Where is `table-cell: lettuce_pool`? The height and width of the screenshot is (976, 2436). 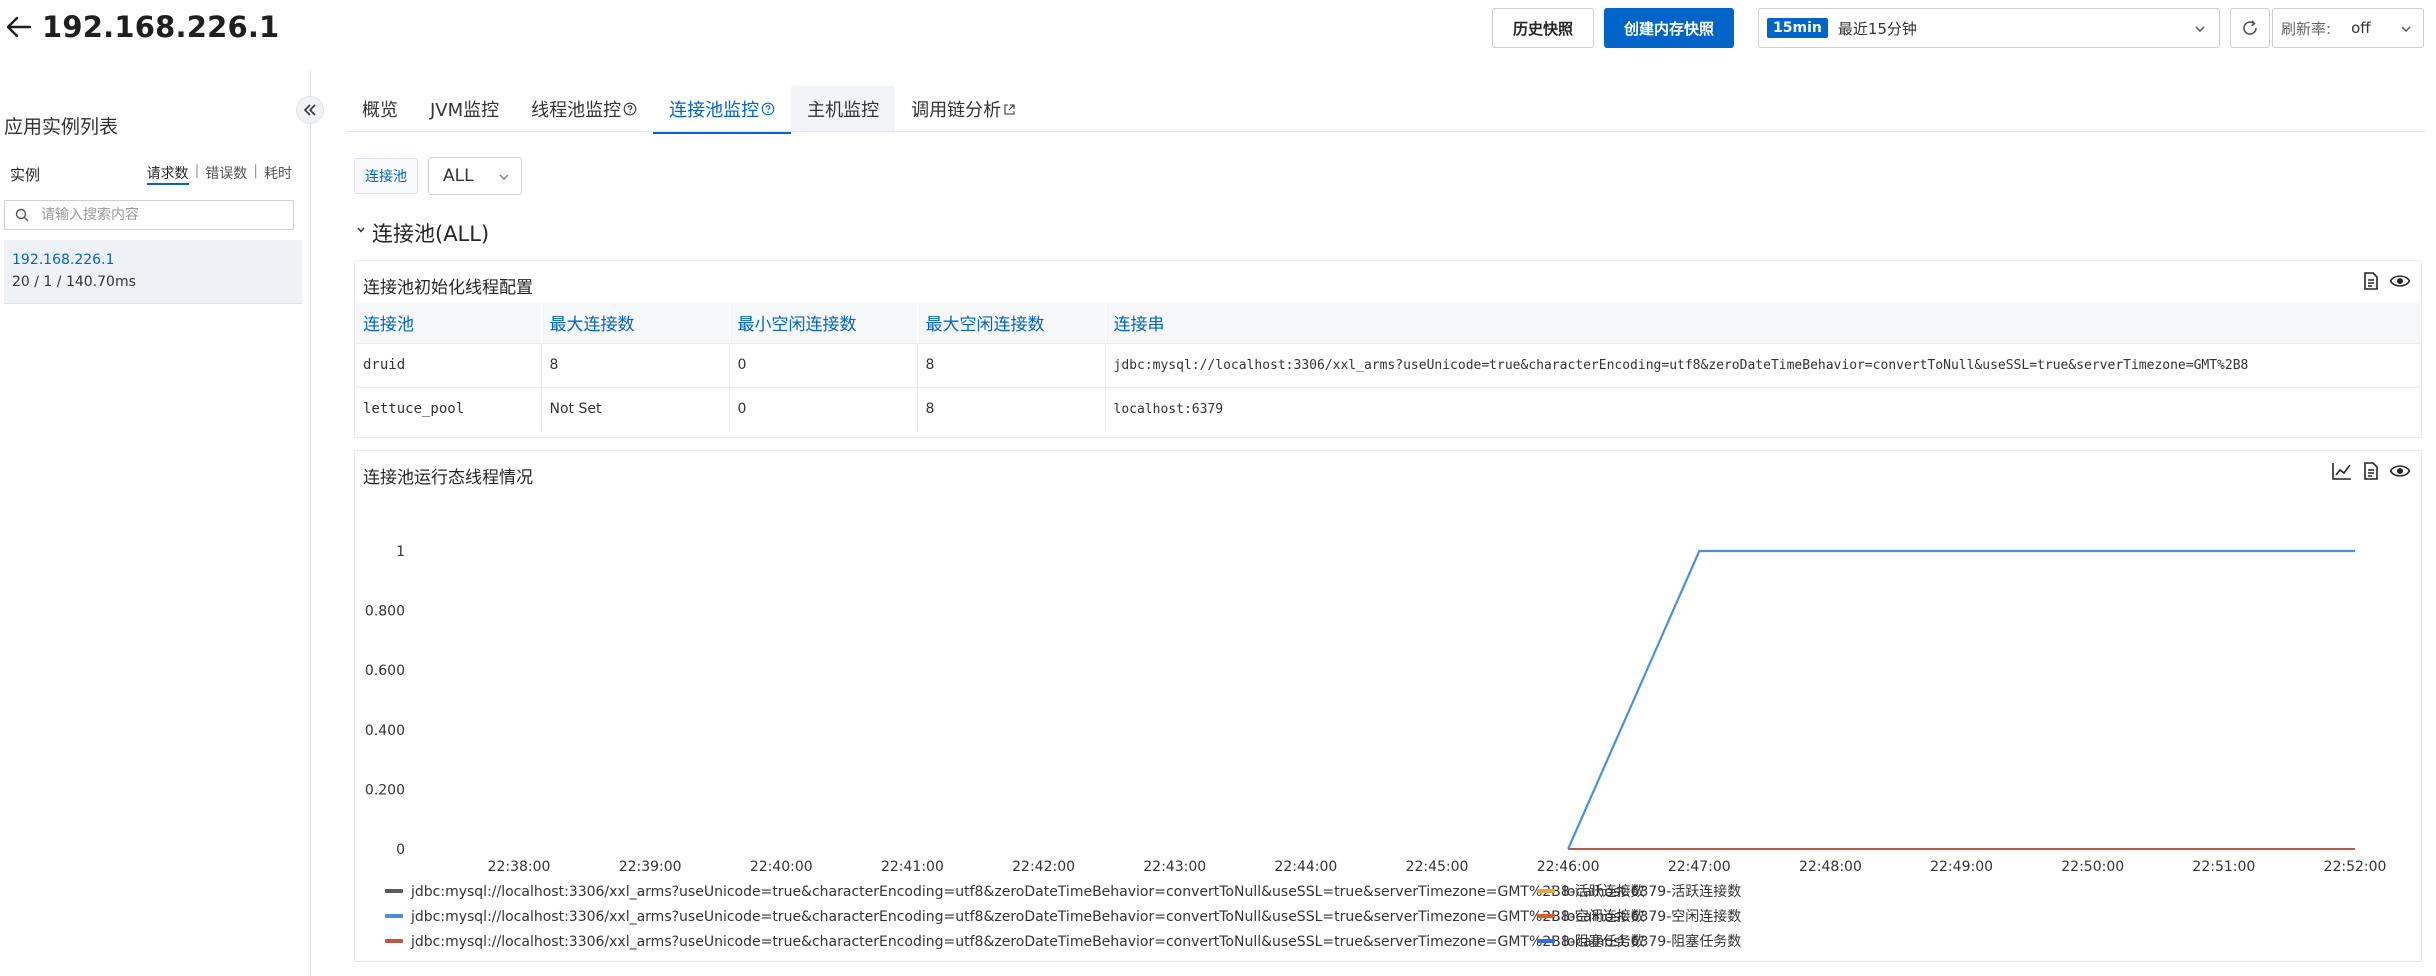 table-cell: lettuce_pool is located at coordinates (448, 408).